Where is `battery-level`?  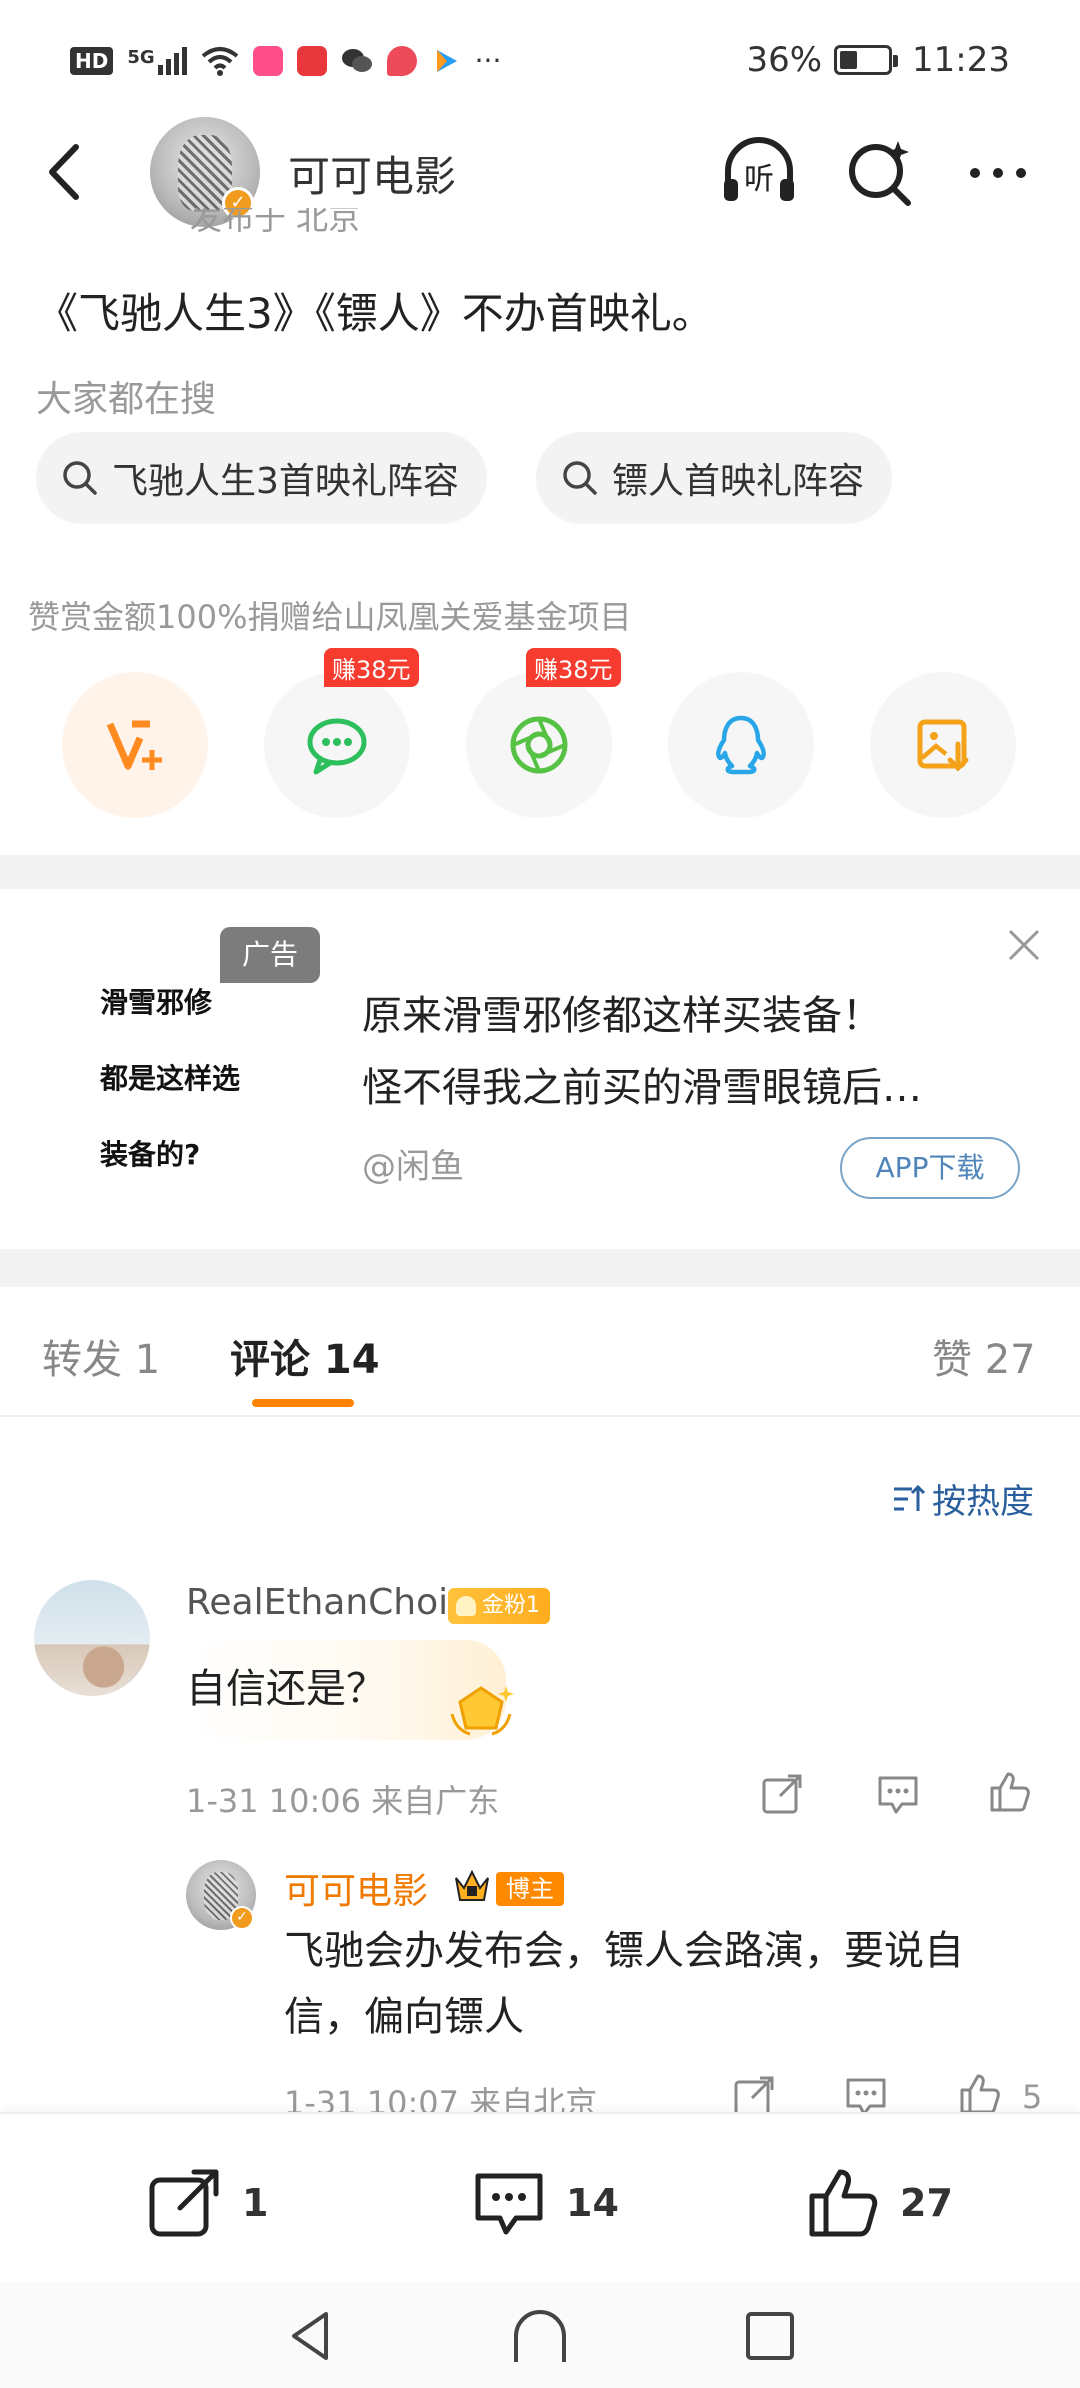 battery-level is located at coordinates (849, 60).